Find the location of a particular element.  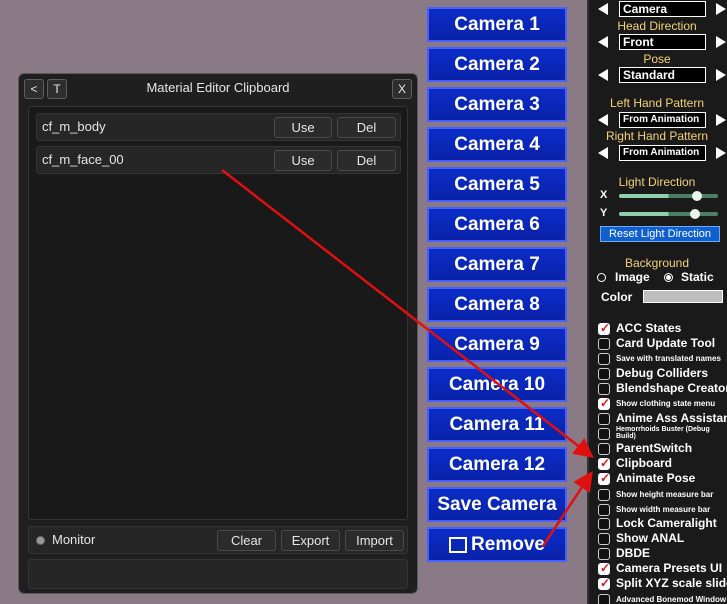

toggle-row: DBDE is located at coordinates (662, 553).